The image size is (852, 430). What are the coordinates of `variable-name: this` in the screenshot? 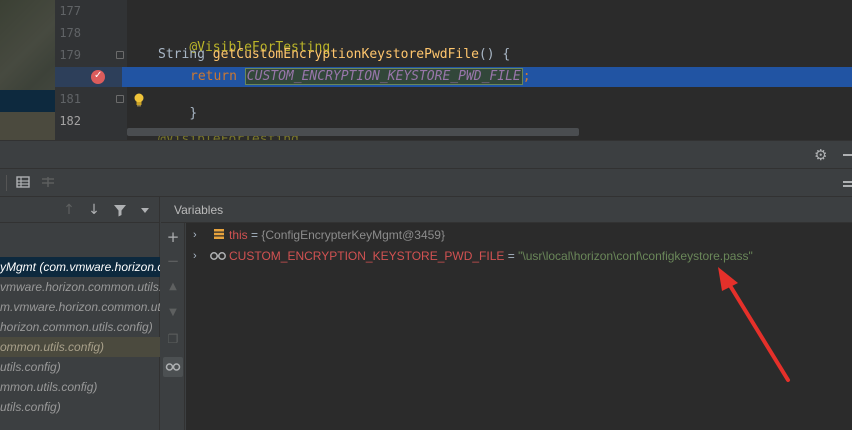 It's located at (238, 235).